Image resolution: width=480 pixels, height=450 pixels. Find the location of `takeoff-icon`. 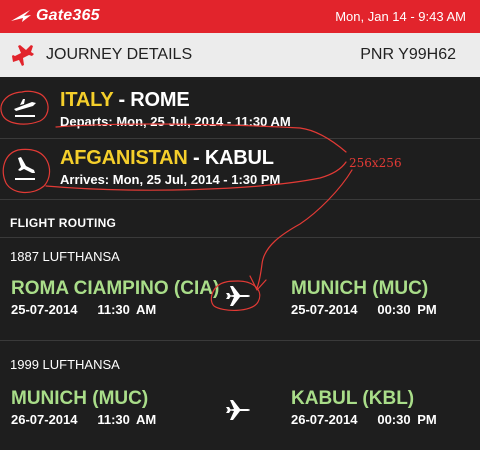

takeoff-icon is located at coordinates (25, 108).